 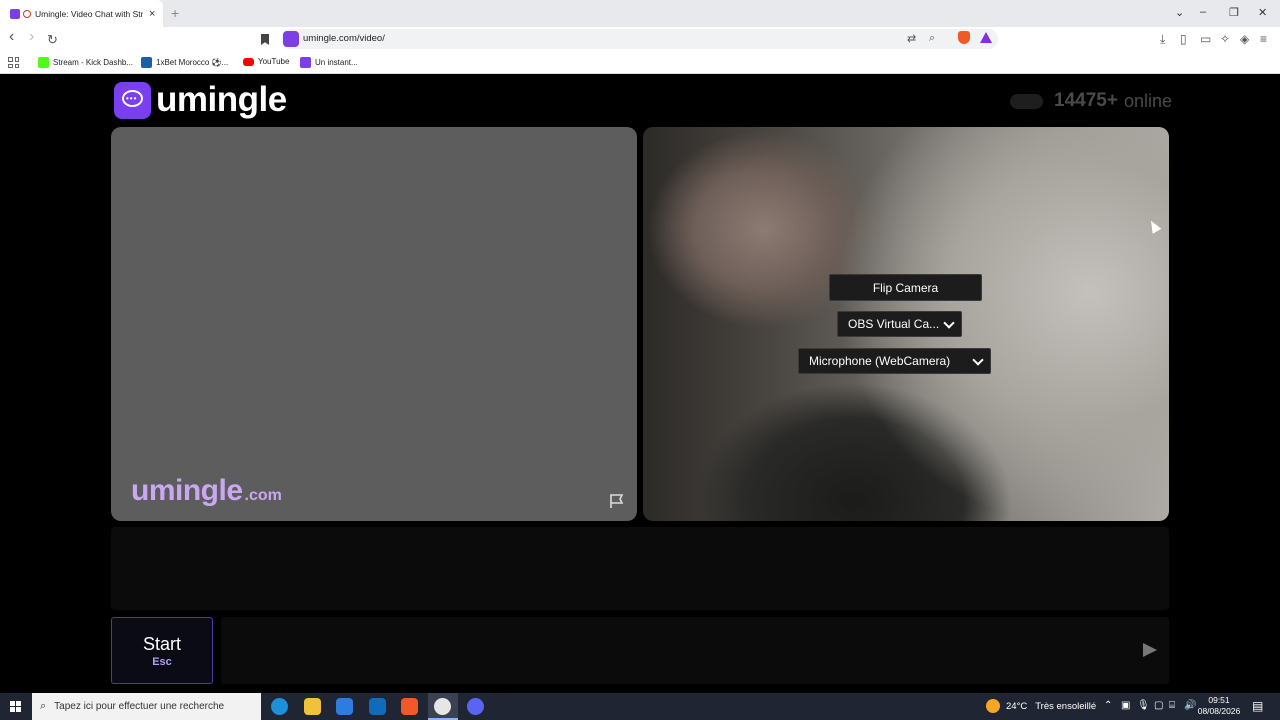 I want to click on brave-shields-icon, so click(x=964, y=37).